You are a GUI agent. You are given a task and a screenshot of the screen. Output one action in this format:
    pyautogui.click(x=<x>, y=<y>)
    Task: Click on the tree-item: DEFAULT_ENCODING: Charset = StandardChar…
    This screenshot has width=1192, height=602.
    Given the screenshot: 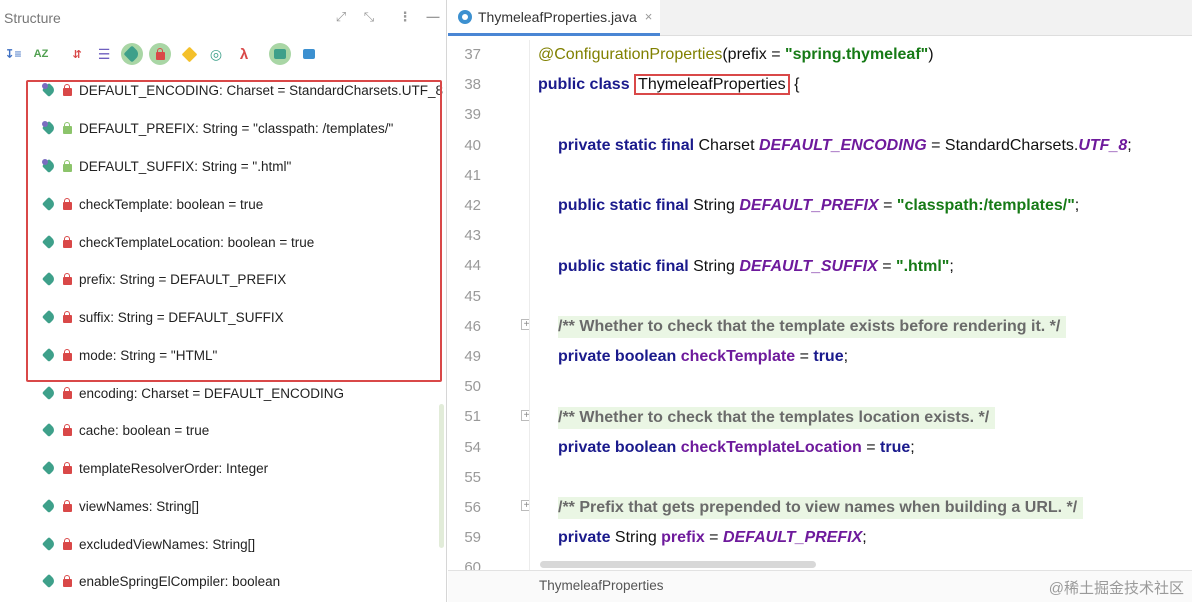 What is the action you would take?
    pyautogui.click(x=242, y=90)
    